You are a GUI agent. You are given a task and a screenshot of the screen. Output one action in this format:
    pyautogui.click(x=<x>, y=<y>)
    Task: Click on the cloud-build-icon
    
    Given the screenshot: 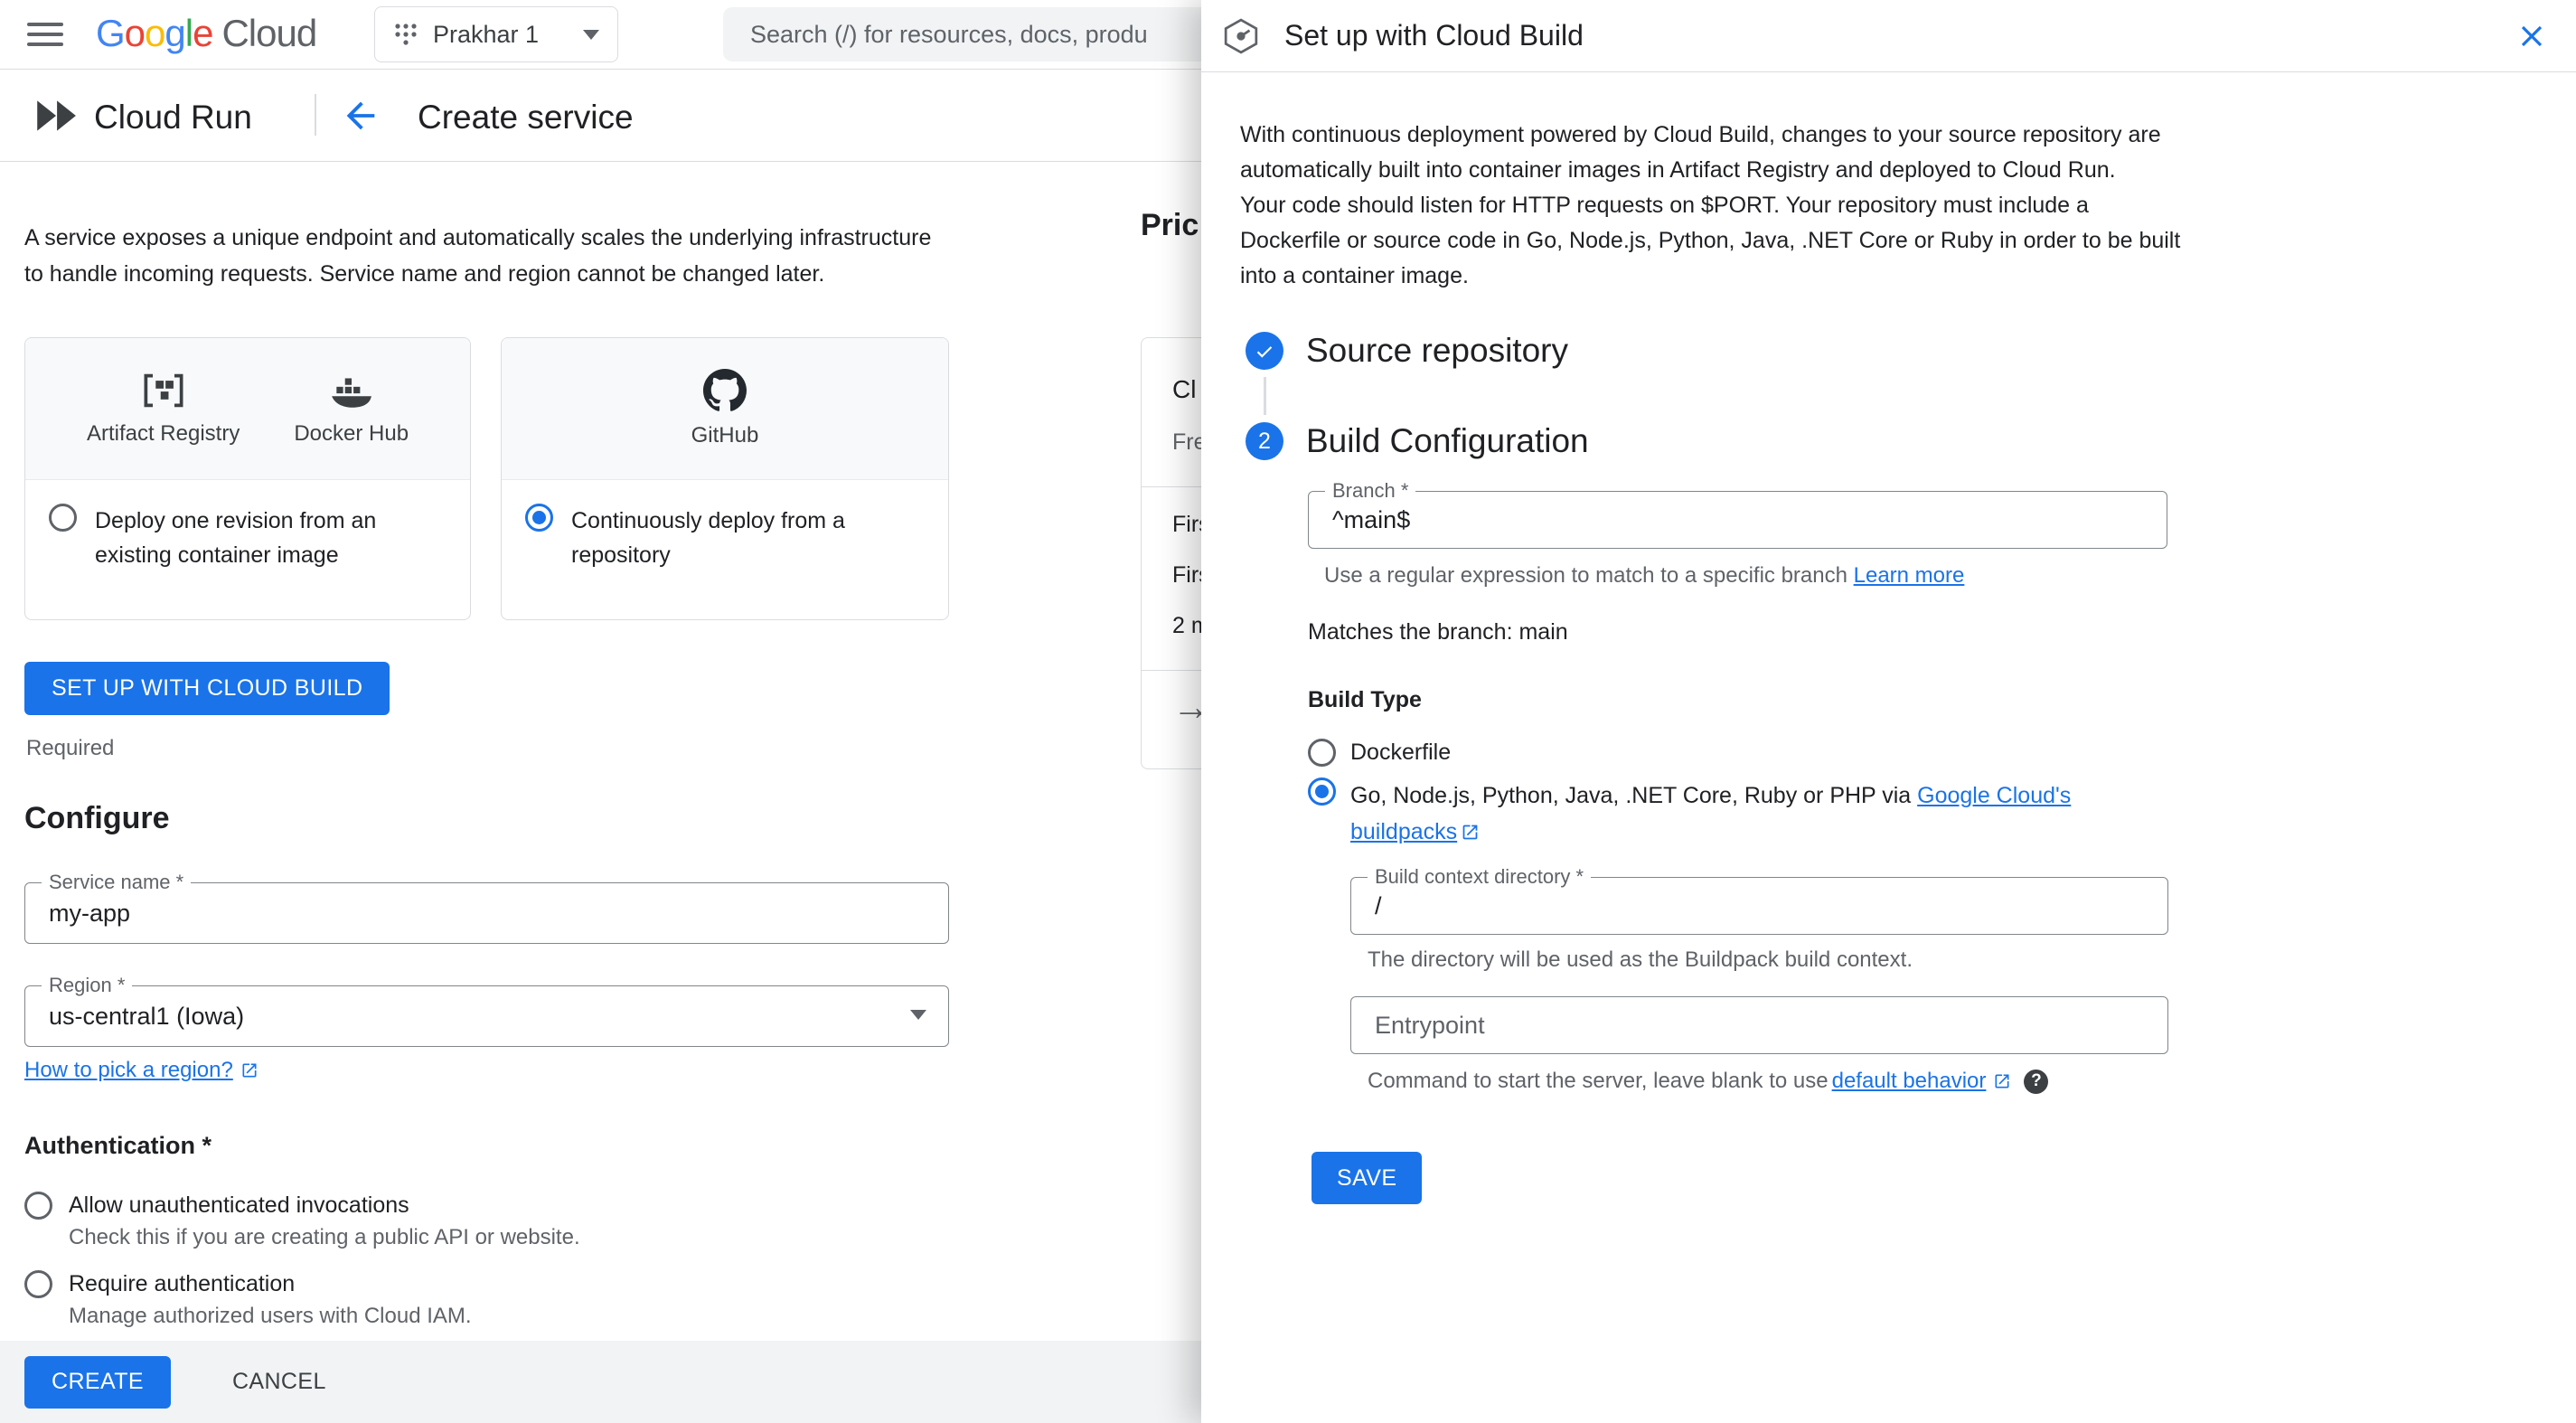 What is the action you would take?
    pyautogui.click(x=1241, y=35)
    